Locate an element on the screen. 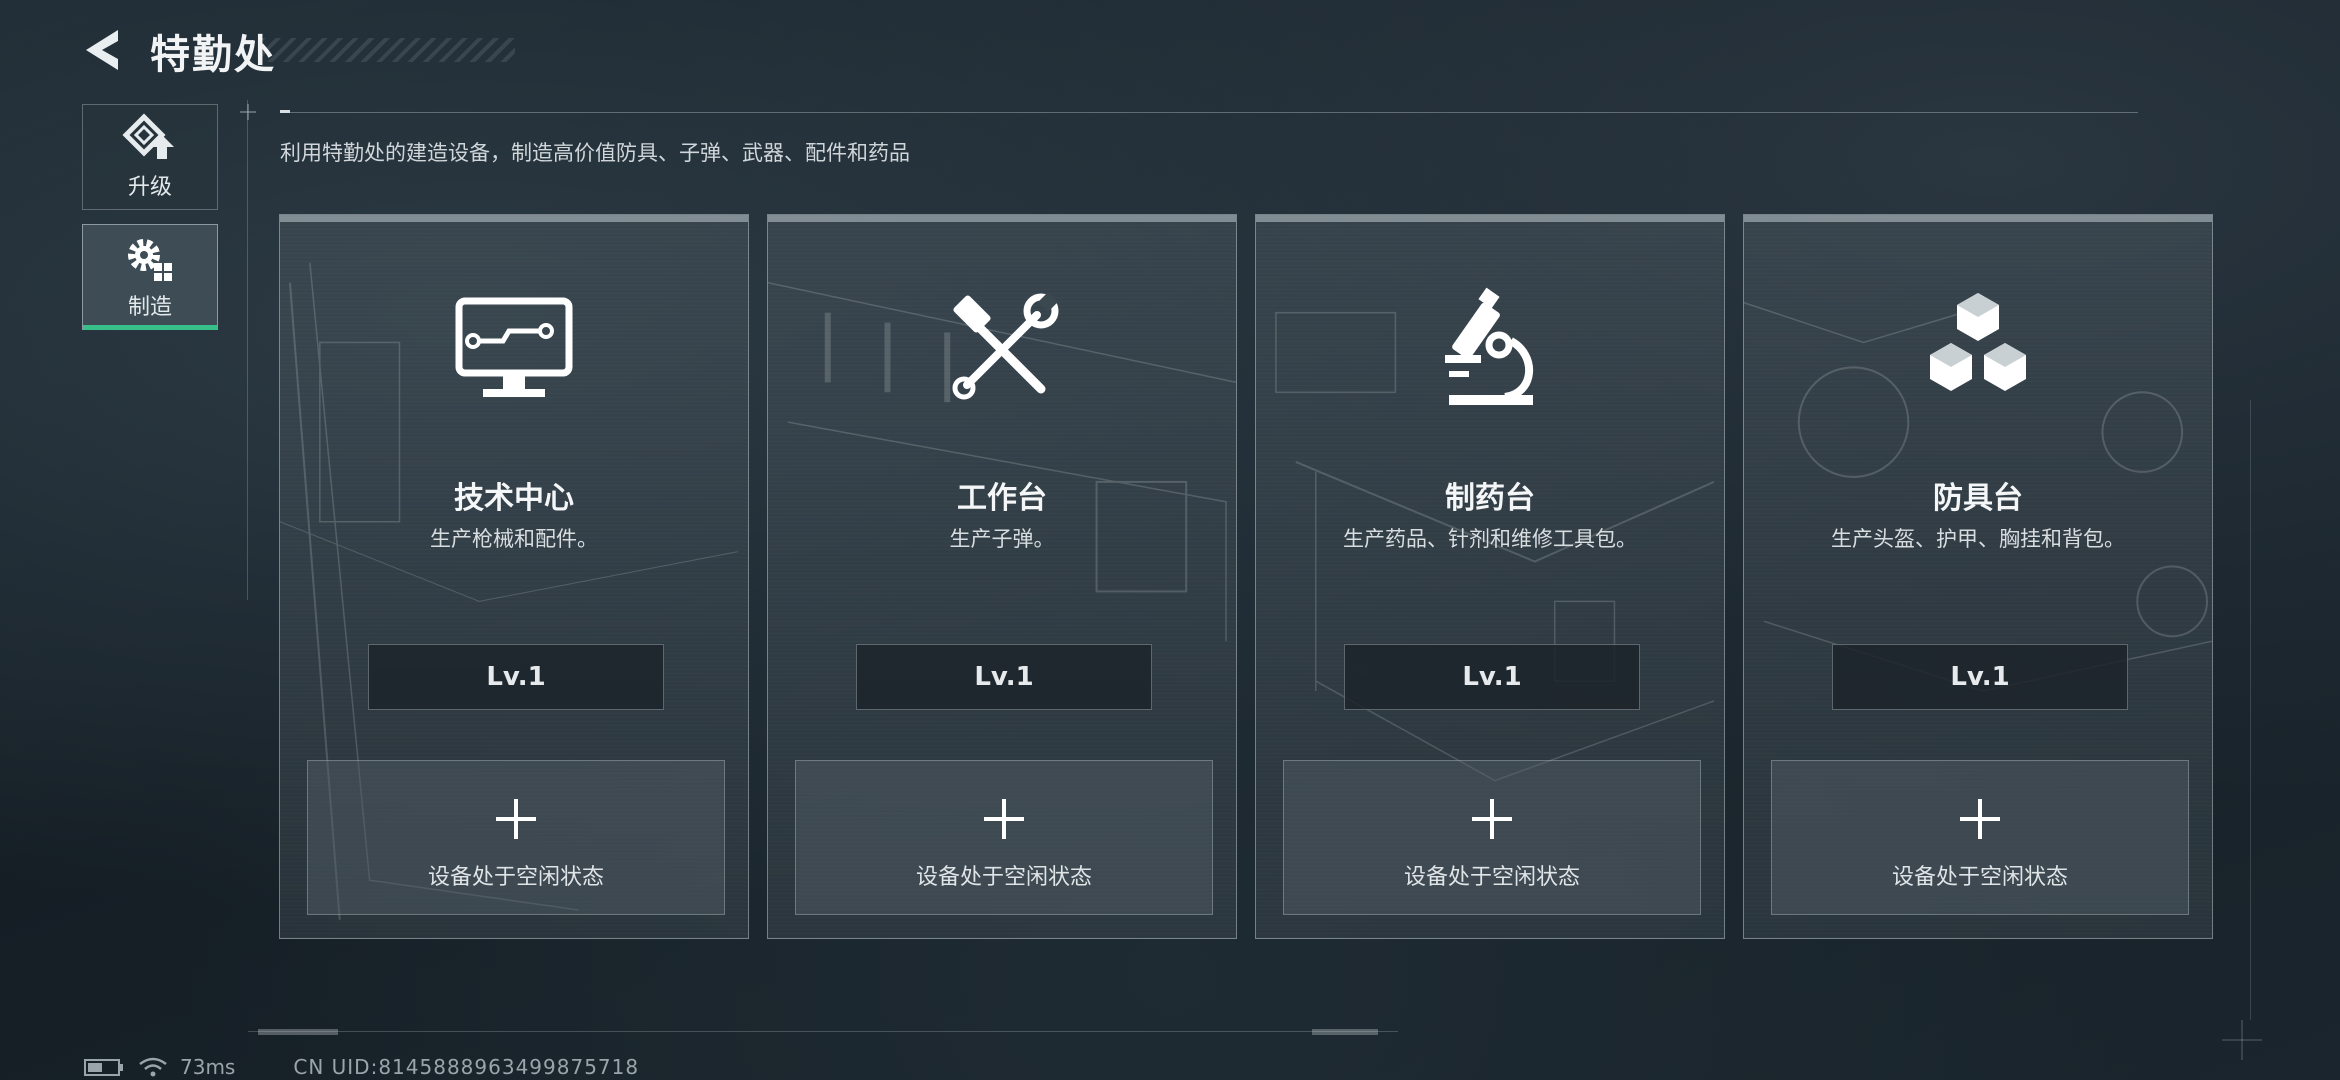 The height and width of the screenshot is (1080, 2340). station-title: 技术中心 is located at coordinates (514, 498).